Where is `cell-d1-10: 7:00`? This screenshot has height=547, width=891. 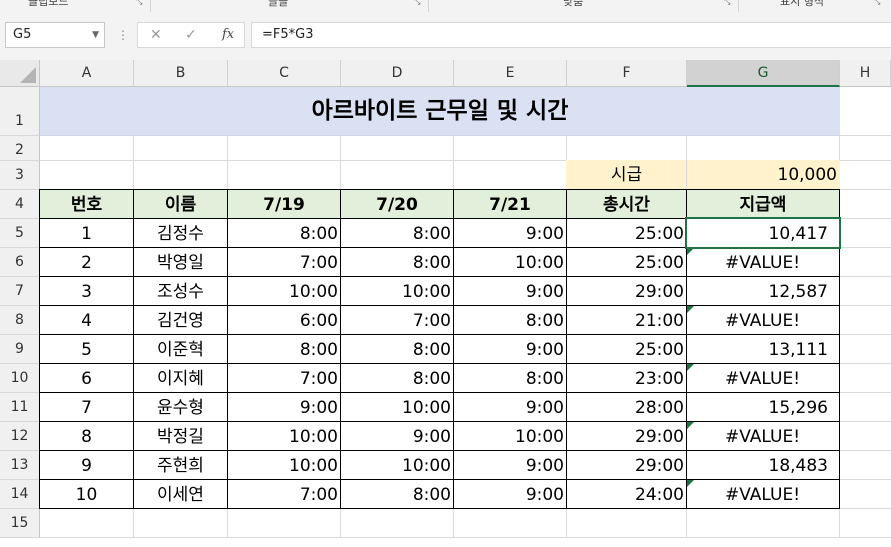
cell-d1-10: 7:00 is located at coordinates (284, 494).